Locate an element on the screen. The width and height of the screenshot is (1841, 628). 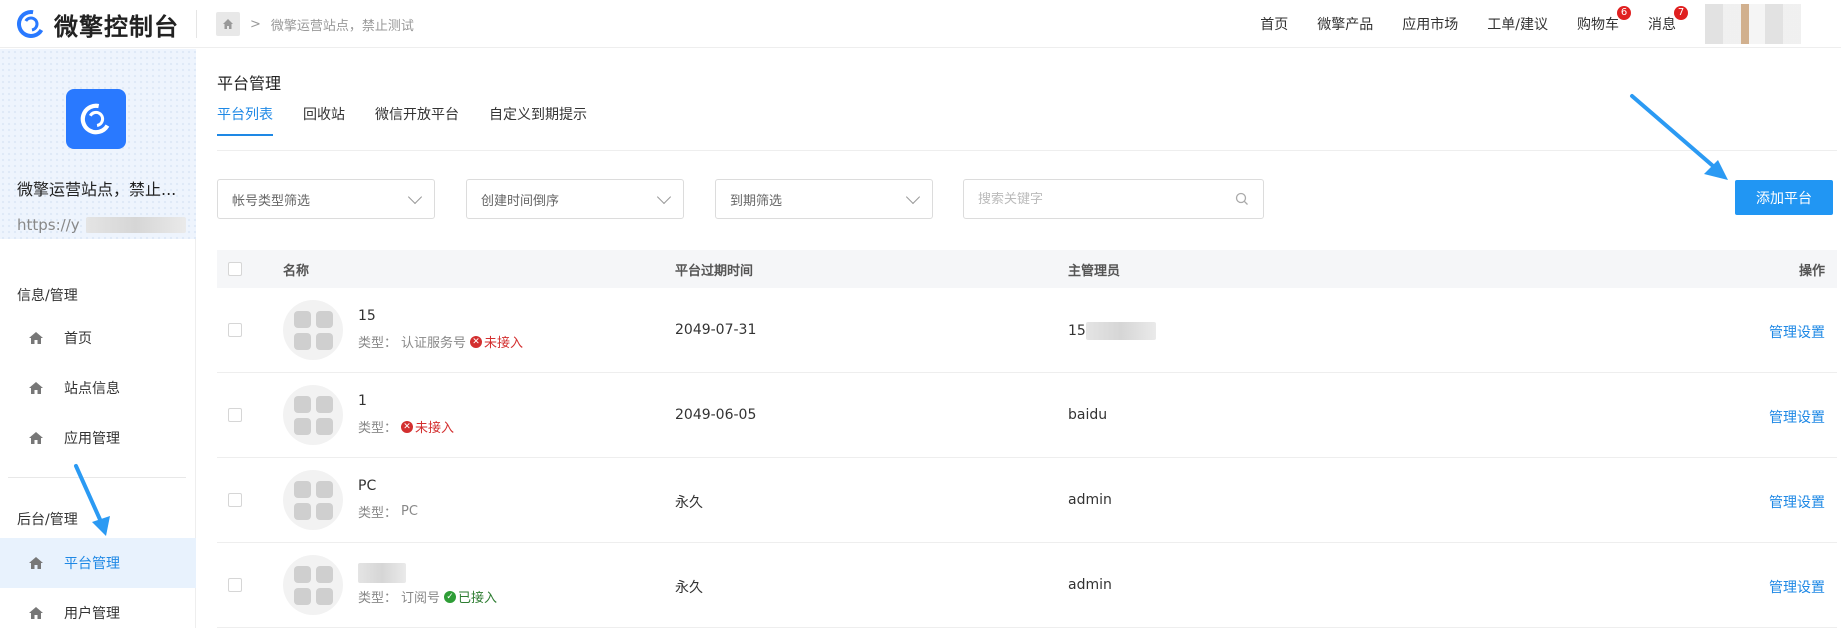
breadcrumb: > 微擎运营站点，禁止测试 is located at coordinates (315, 24).